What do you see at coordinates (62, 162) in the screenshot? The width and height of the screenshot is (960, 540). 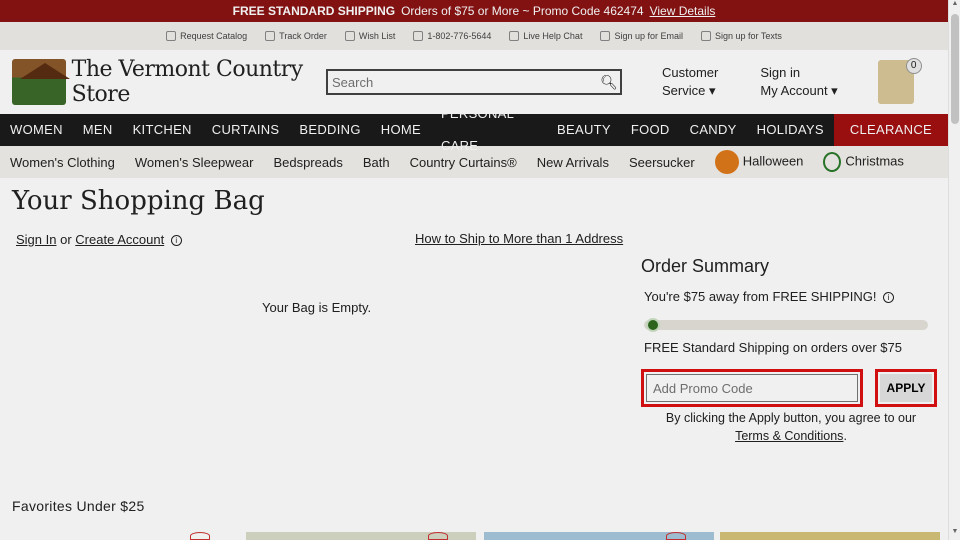 I see `subnav-womens-clothing: Women's Clothing` at bounding box center [62, 162].